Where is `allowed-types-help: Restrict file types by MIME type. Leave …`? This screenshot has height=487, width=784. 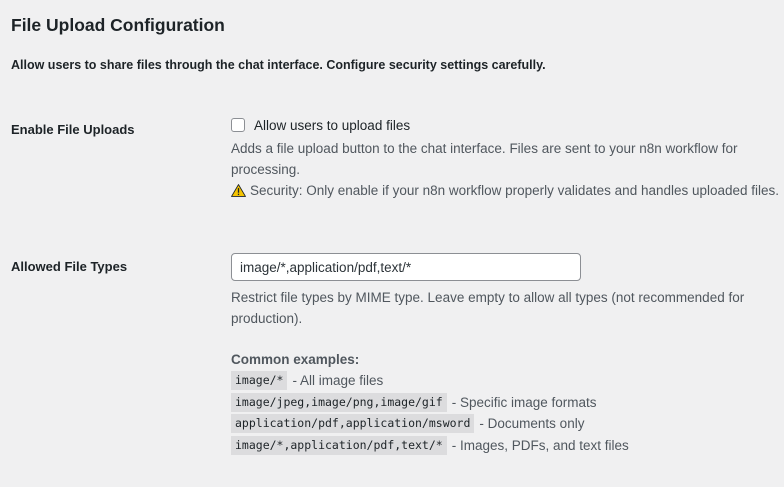 allowed-types-help: Restrict file types by MIME type. Leave … is located at coordinates (488, 308).